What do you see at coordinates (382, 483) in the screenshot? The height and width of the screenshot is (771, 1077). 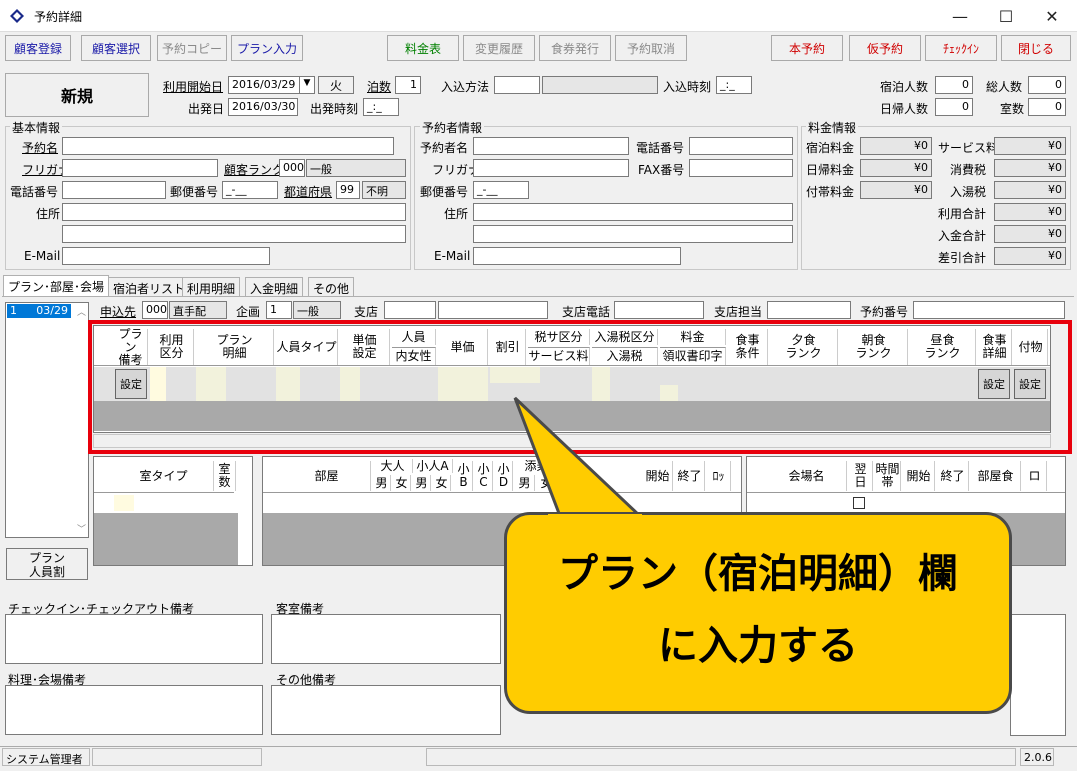 I see `col-adult-male: 男` at bounding box center [382, 483].